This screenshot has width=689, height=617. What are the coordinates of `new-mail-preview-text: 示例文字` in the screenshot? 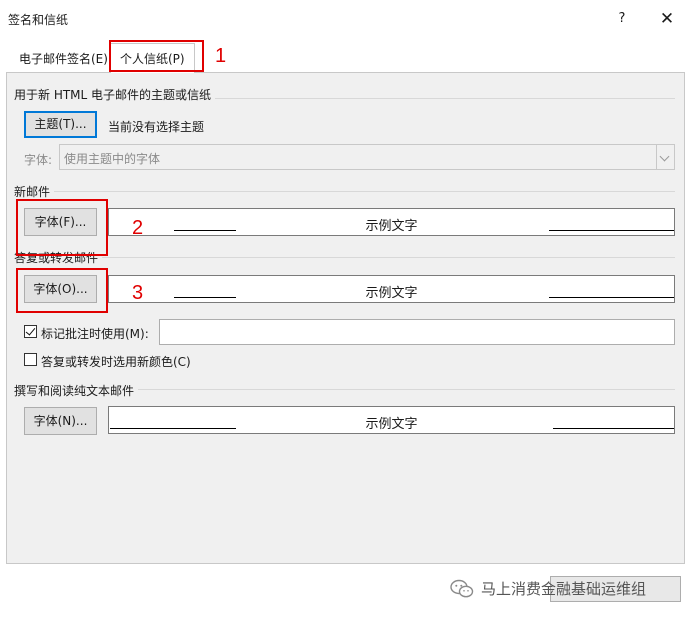 It's located at (391, 226).